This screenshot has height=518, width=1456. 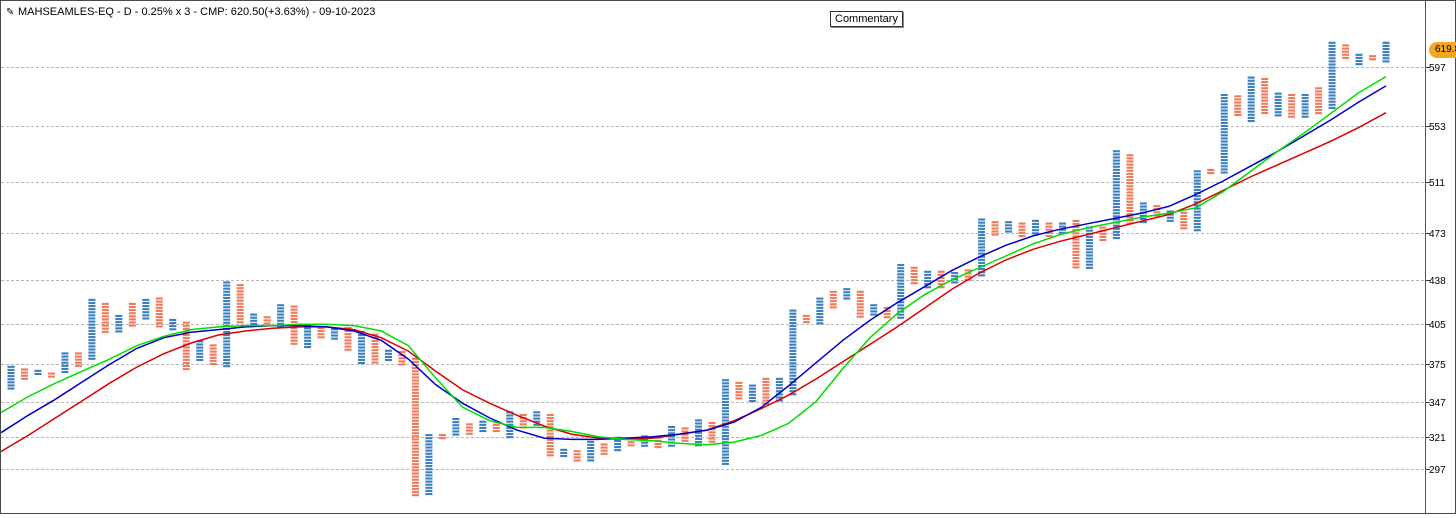 I want to click on pencil-icon: ✎, so click(x=12, y=12).